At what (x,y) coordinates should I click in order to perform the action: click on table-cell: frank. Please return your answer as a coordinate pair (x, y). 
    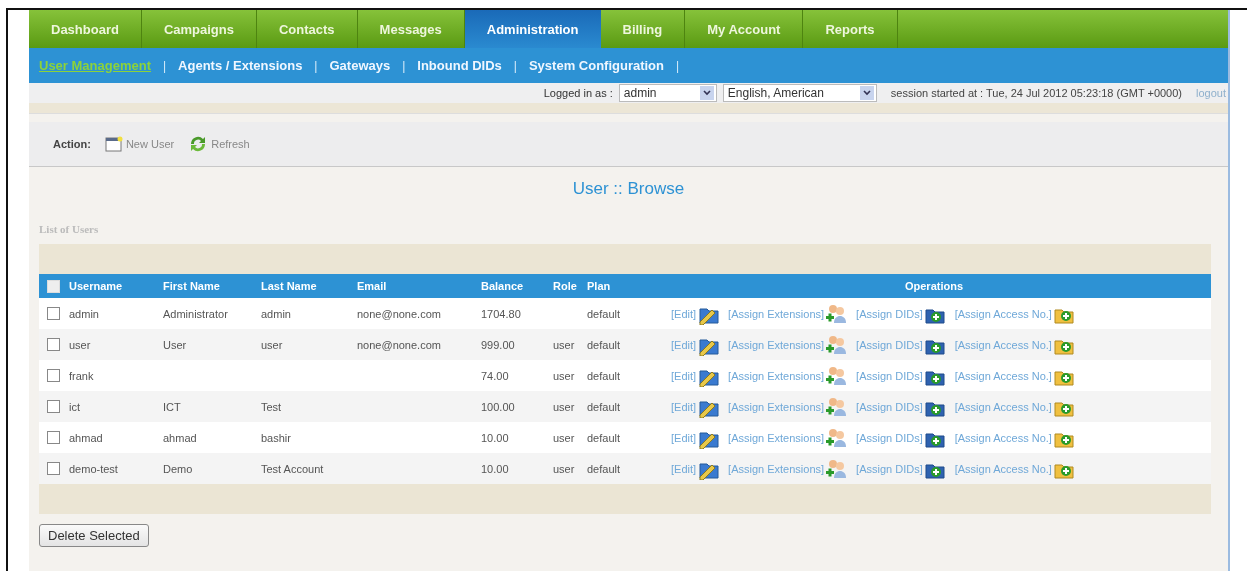
    Looking at the image, I should click on (81, 375).